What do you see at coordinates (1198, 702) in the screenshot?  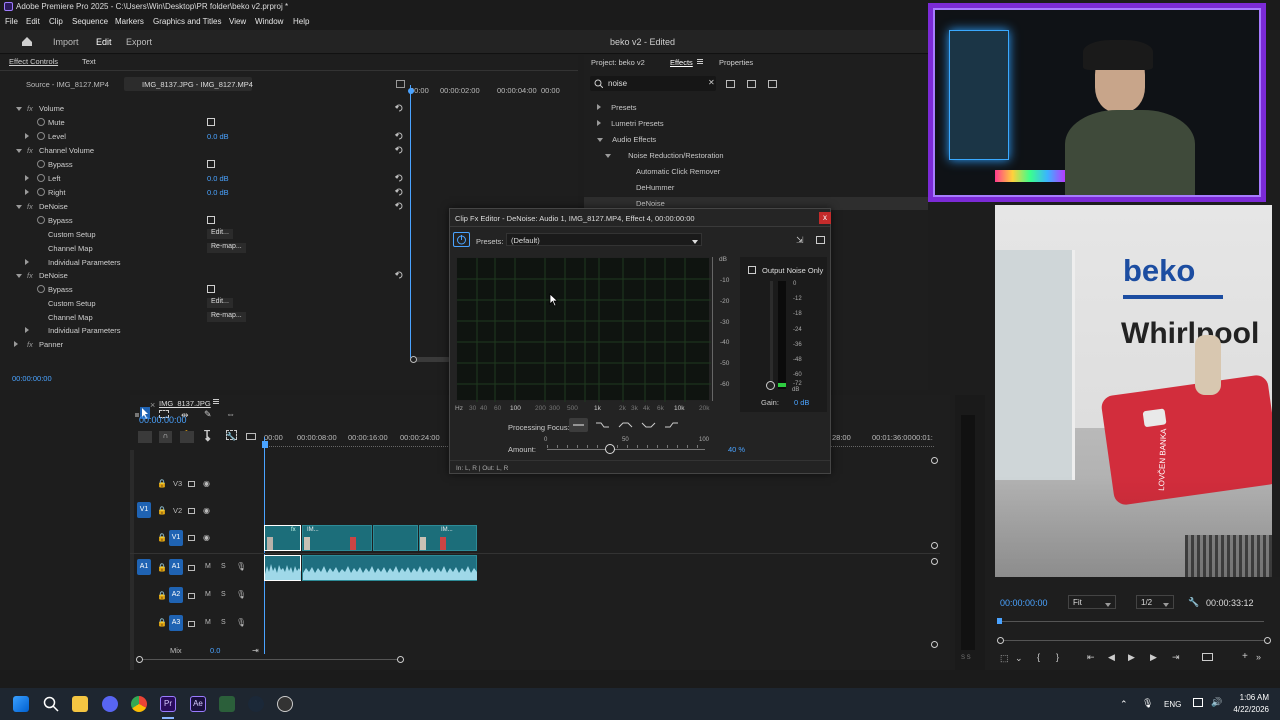 I see `display-icon` at bounding box center [1198, 702].